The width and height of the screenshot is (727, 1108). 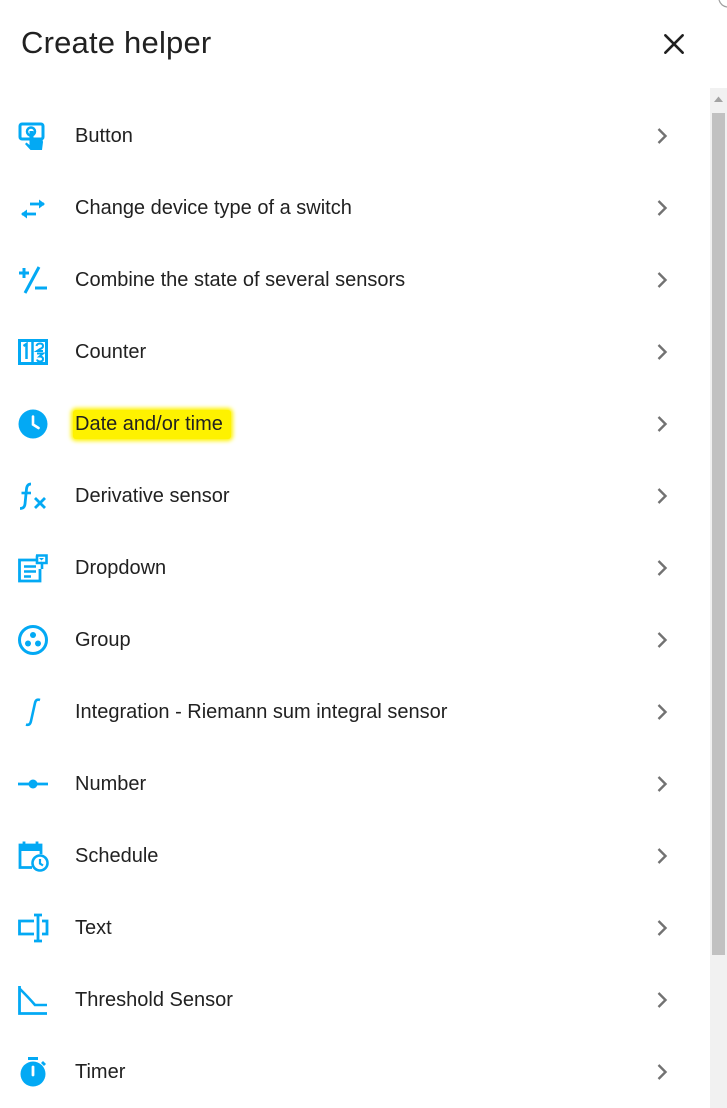 I want to click on close-icon, so click(x=674, y=44).